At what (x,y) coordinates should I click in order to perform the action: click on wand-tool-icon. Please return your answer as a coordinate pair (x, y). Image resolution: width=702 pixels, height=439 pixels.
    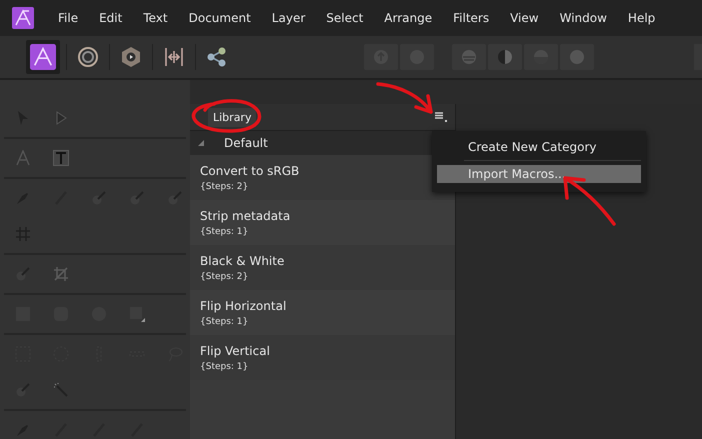
    Looking at the image, I should click on (61, 390).